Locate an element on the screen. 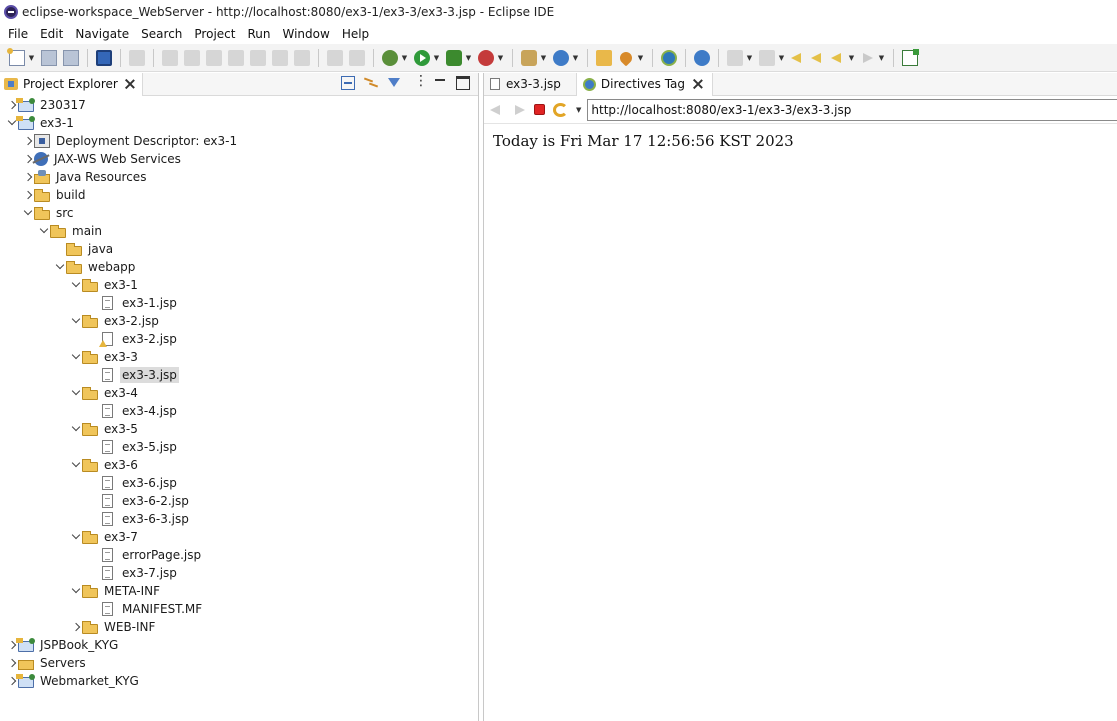 The width and height of the screenshot is (1117, 721). forward-icon is located at coordinates (868, 58).